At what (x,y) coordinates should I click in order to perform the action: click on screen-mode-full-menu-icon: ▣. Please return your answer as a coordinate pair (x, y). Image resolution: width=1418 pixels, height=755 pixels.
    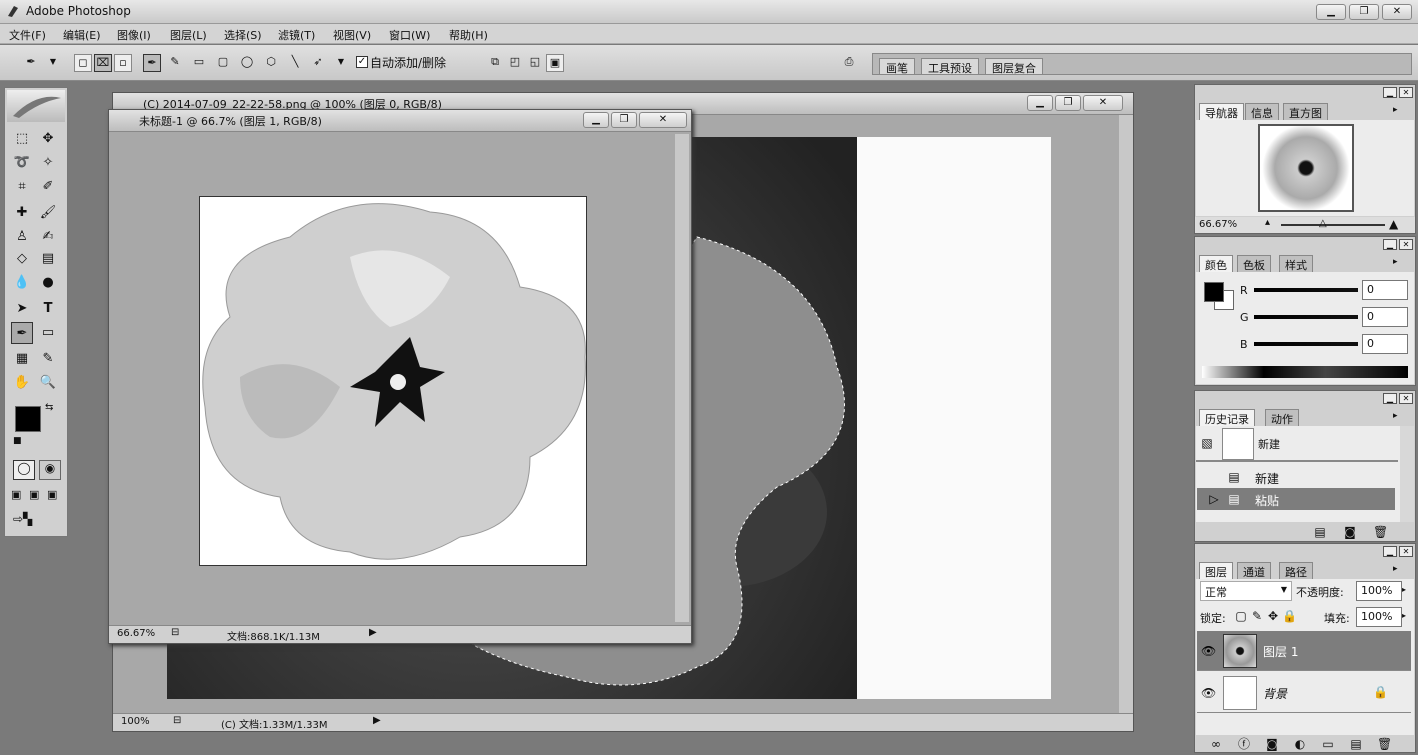
    Looking at the image, I should click on (38, 496).